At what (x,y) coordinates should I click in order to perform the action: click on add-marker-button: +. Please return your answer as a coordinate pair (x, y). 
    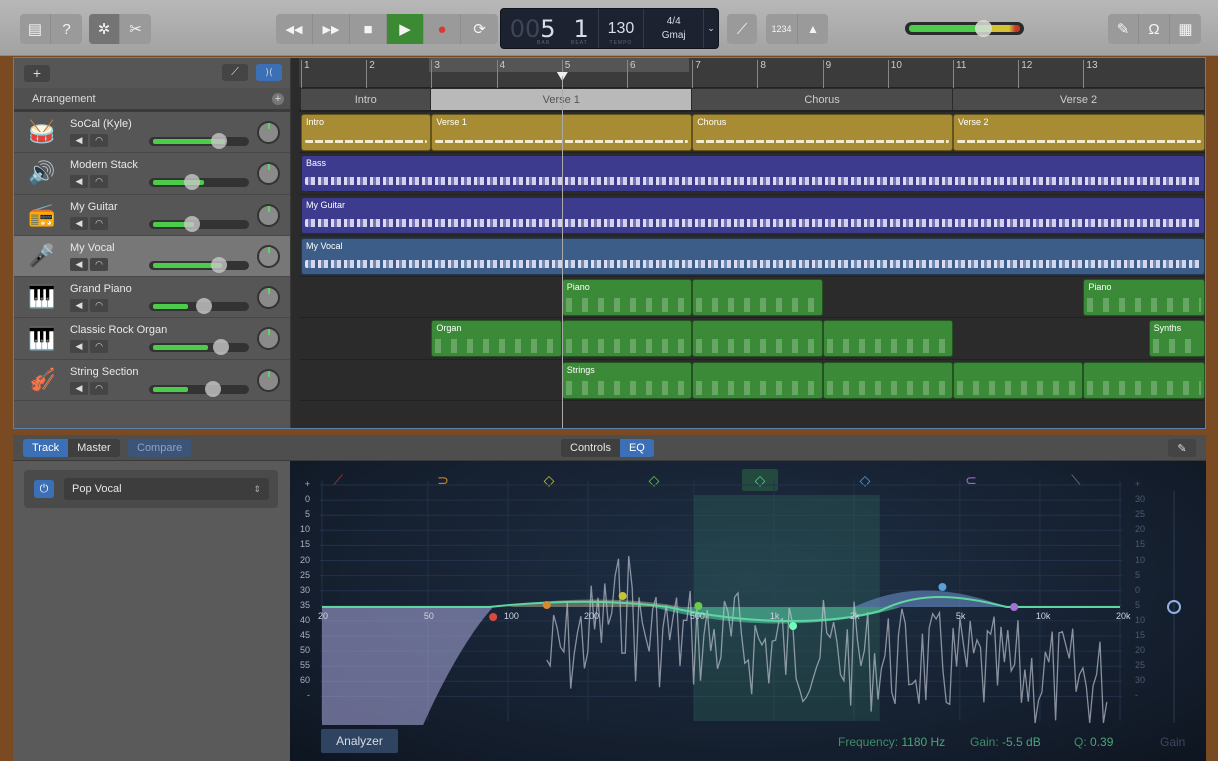
    Looking at the image, I should click on (278, 98).